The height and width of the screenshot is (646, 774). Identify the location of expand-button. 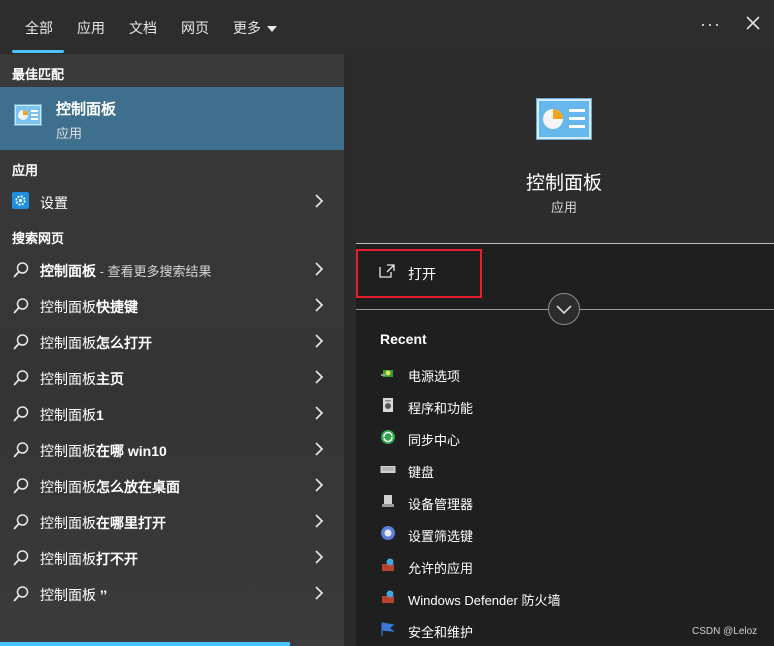
(564, 309).